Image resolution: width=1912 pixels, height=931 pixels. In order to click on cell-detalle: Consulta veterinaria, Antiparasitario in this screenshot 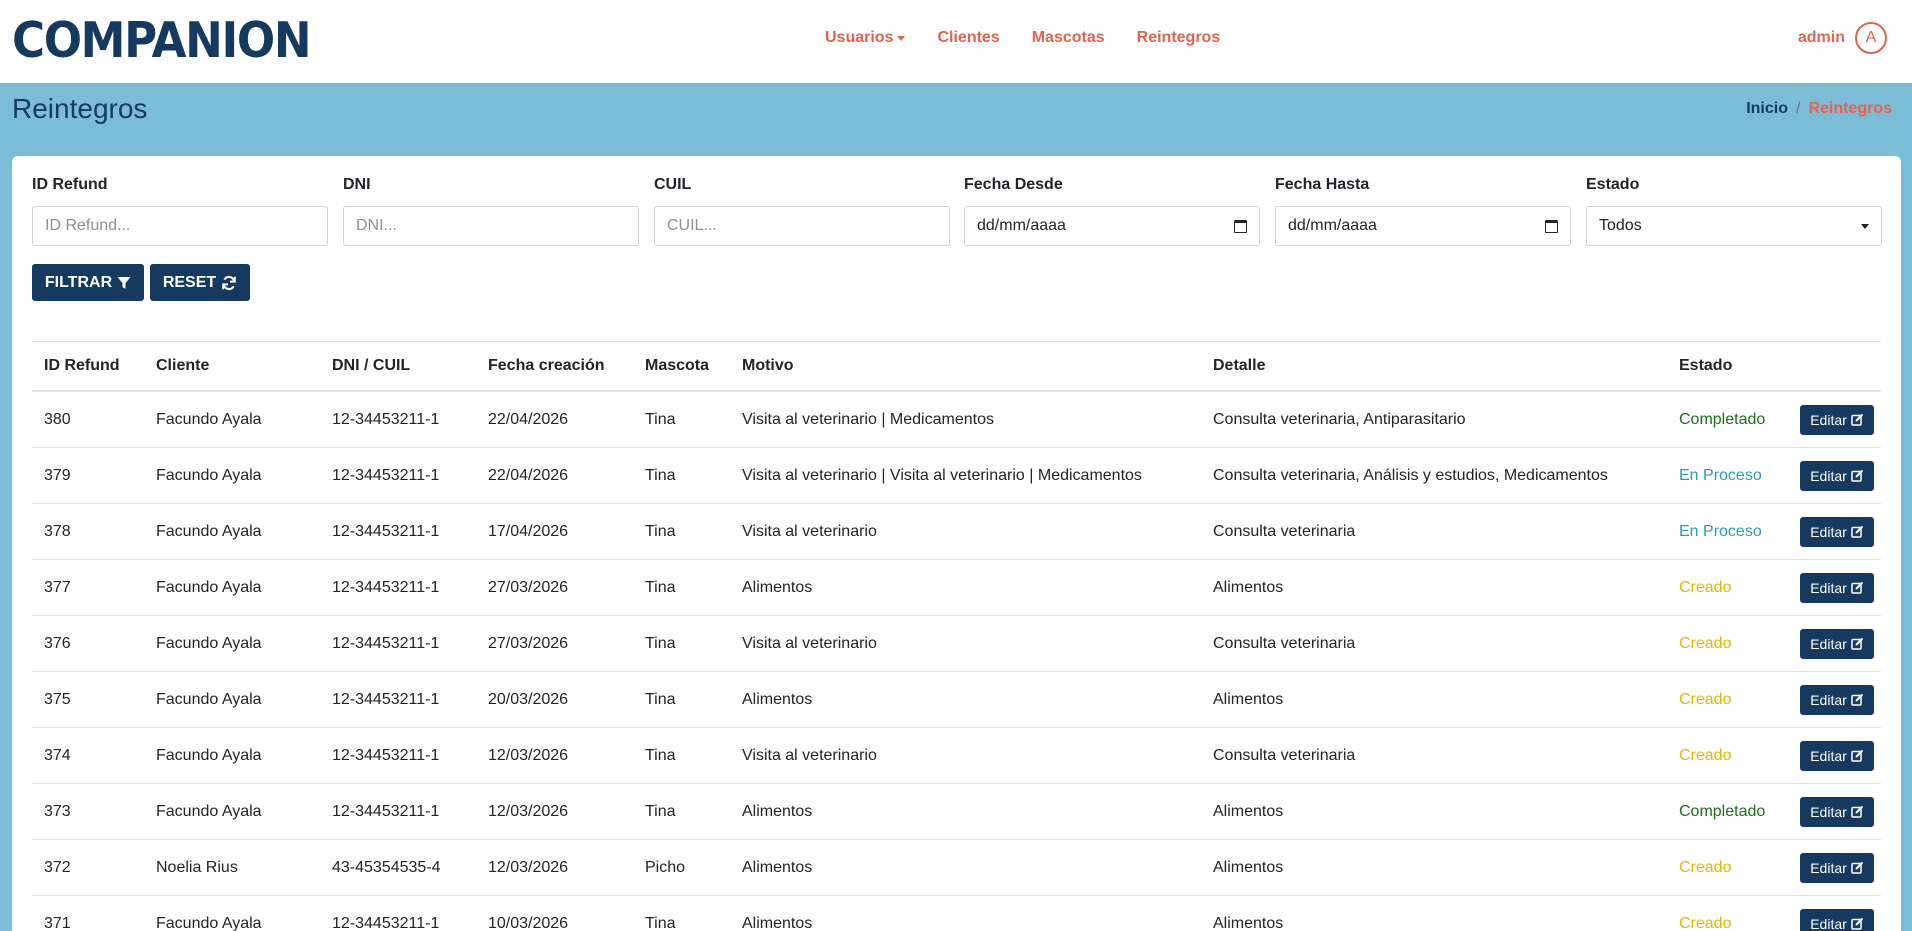, I will do `click(1339, 419)`.